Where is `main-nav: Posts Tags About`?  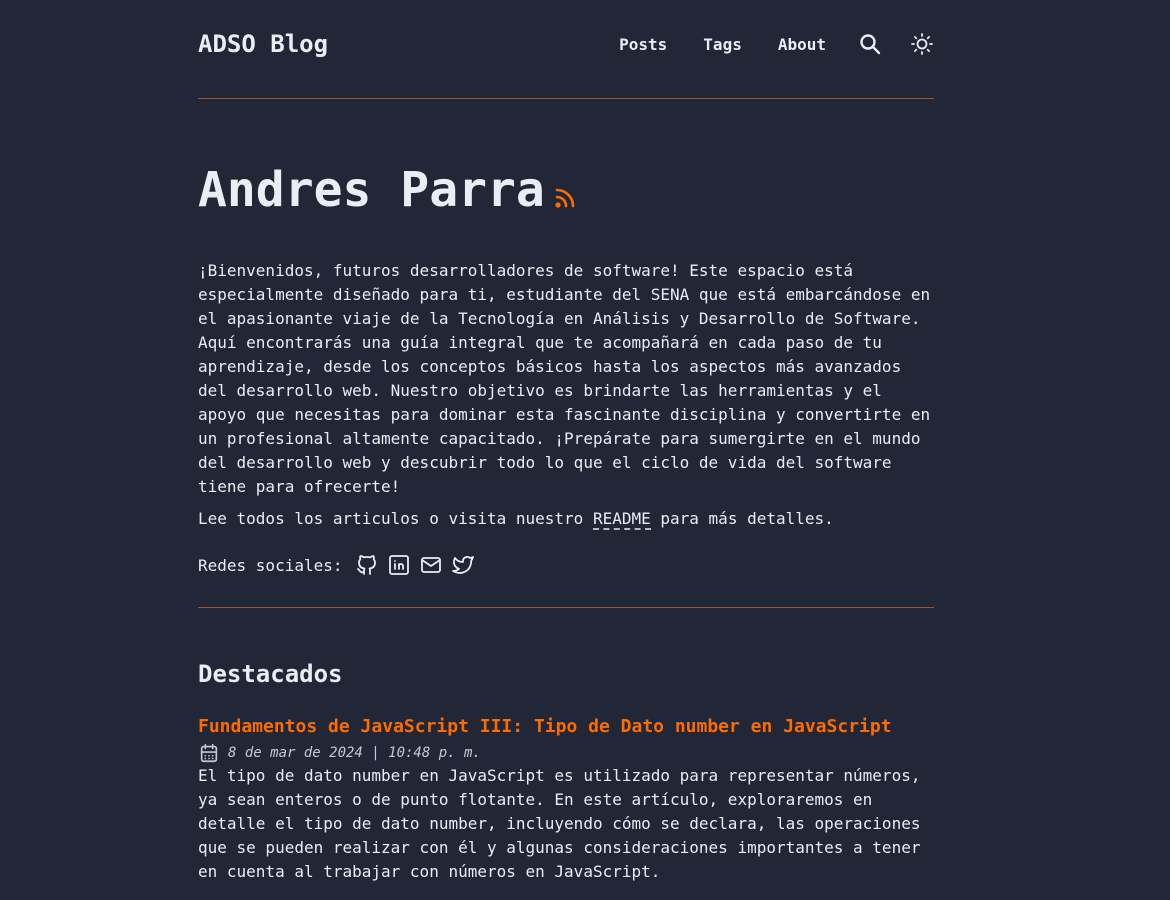 main-nav: Posts Tags About is located at coordinates (776, 44).